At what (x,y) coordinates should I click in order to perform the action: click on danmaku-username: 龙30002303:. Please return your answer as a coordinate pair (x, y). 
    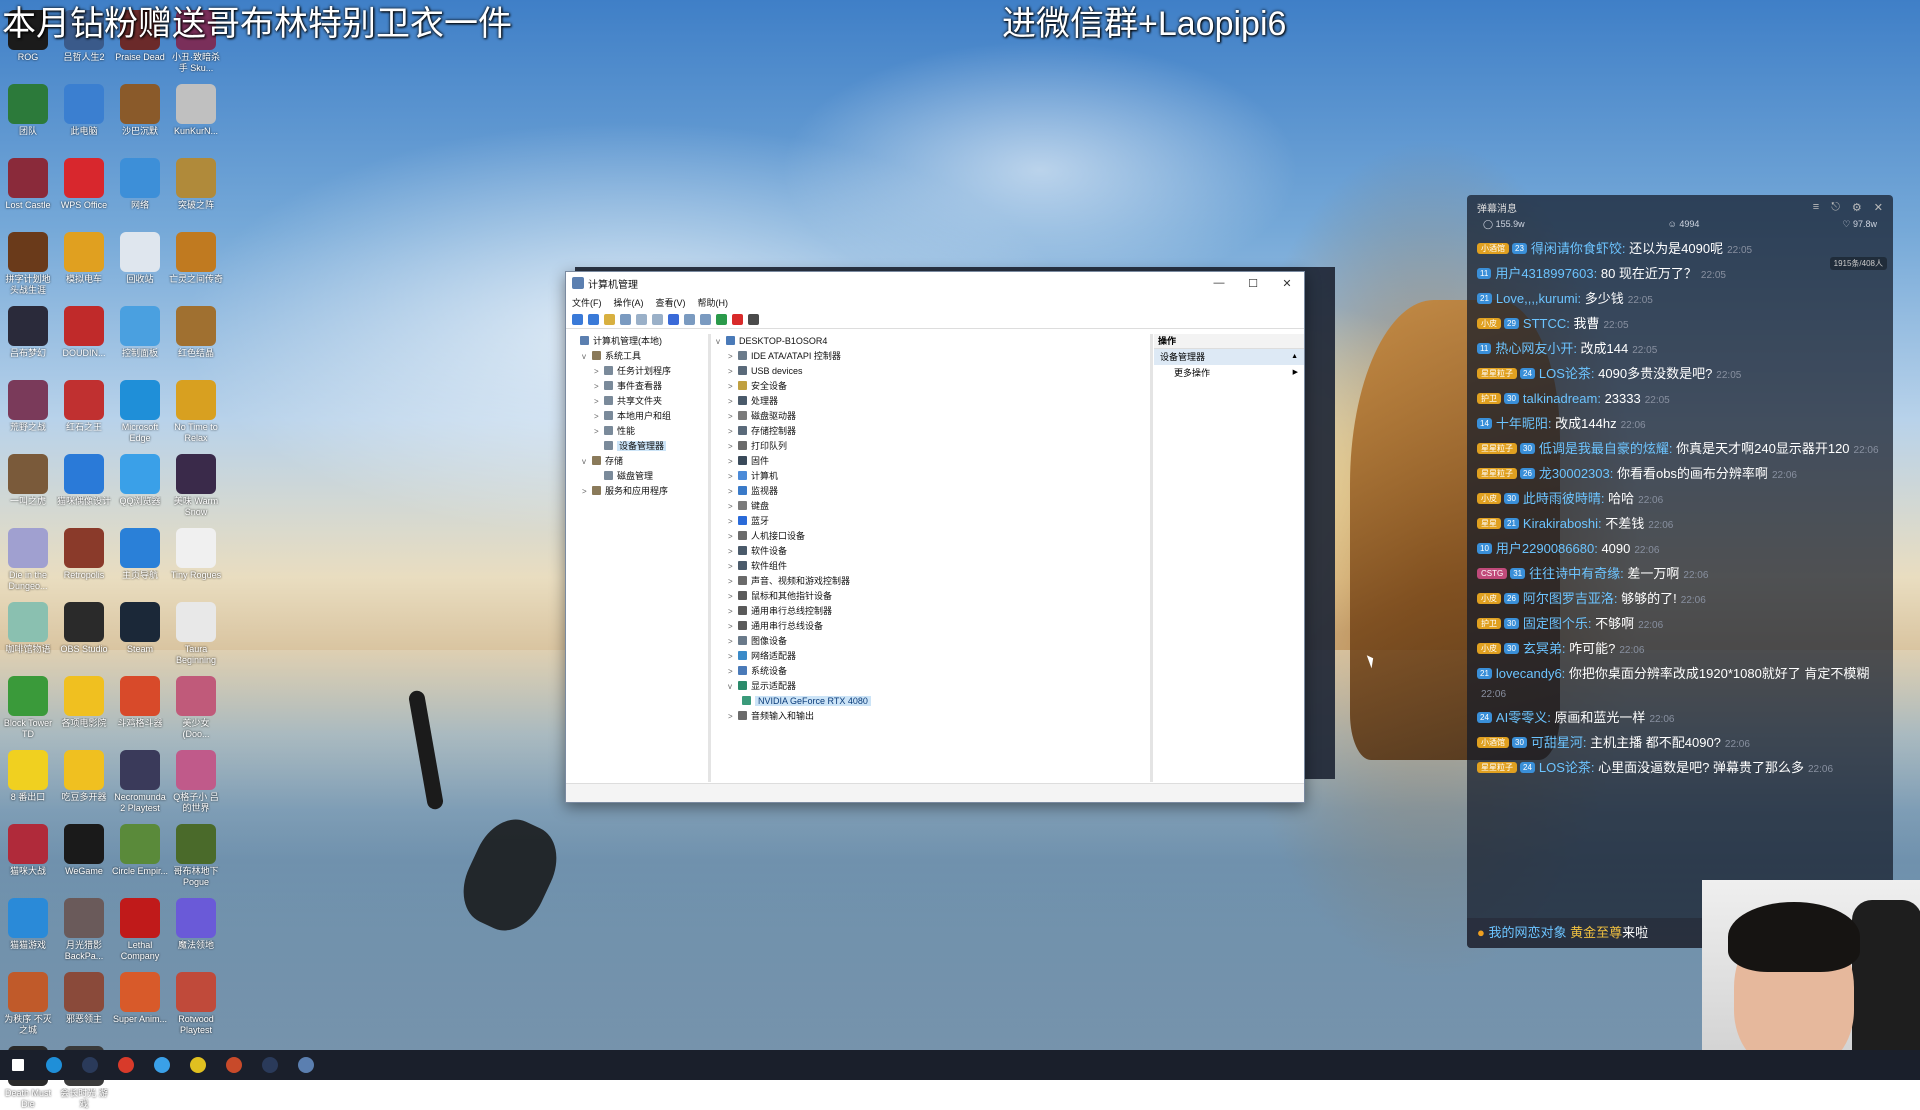
    Looking at the image, I should click on (1576, 473).